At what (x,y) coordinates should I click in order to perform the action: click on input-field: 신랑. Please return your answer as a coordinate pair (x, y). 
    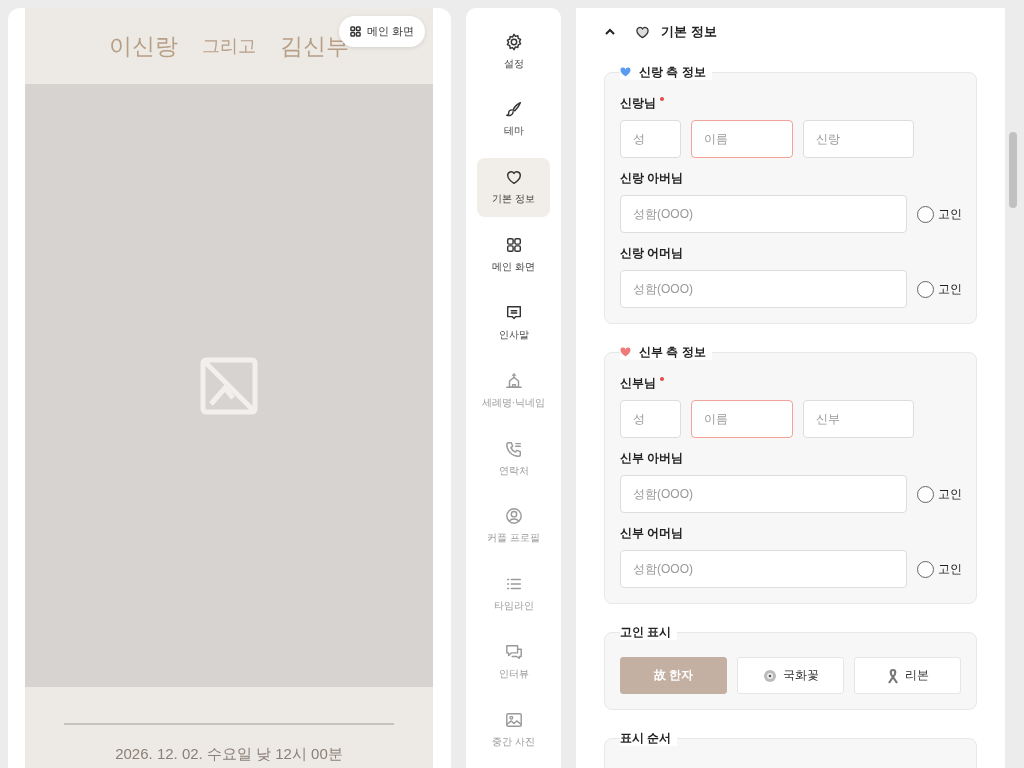
    Looking at the image, I should click on (858, 139).